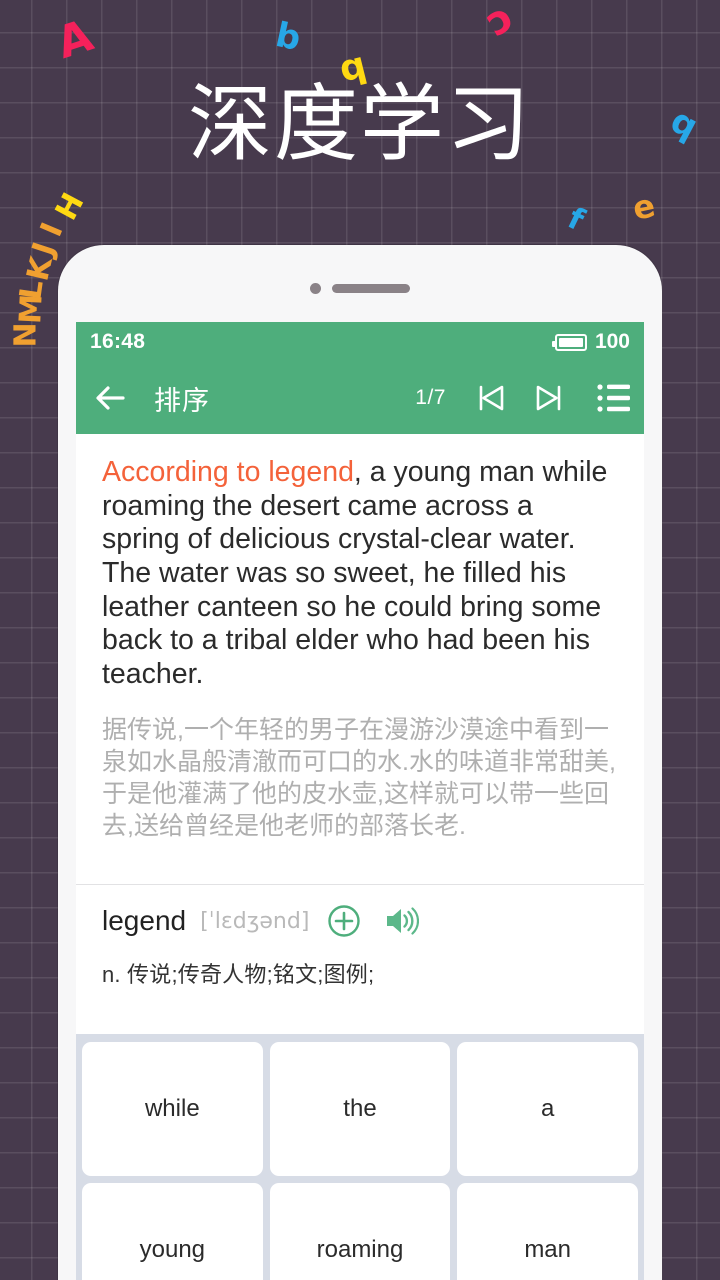 The height and width of the screenshot is (1280, 720). What do you see at coordinates (26, 335) in the screenshot?
I see `arc-letter: N` at bounding box center [26, 335].